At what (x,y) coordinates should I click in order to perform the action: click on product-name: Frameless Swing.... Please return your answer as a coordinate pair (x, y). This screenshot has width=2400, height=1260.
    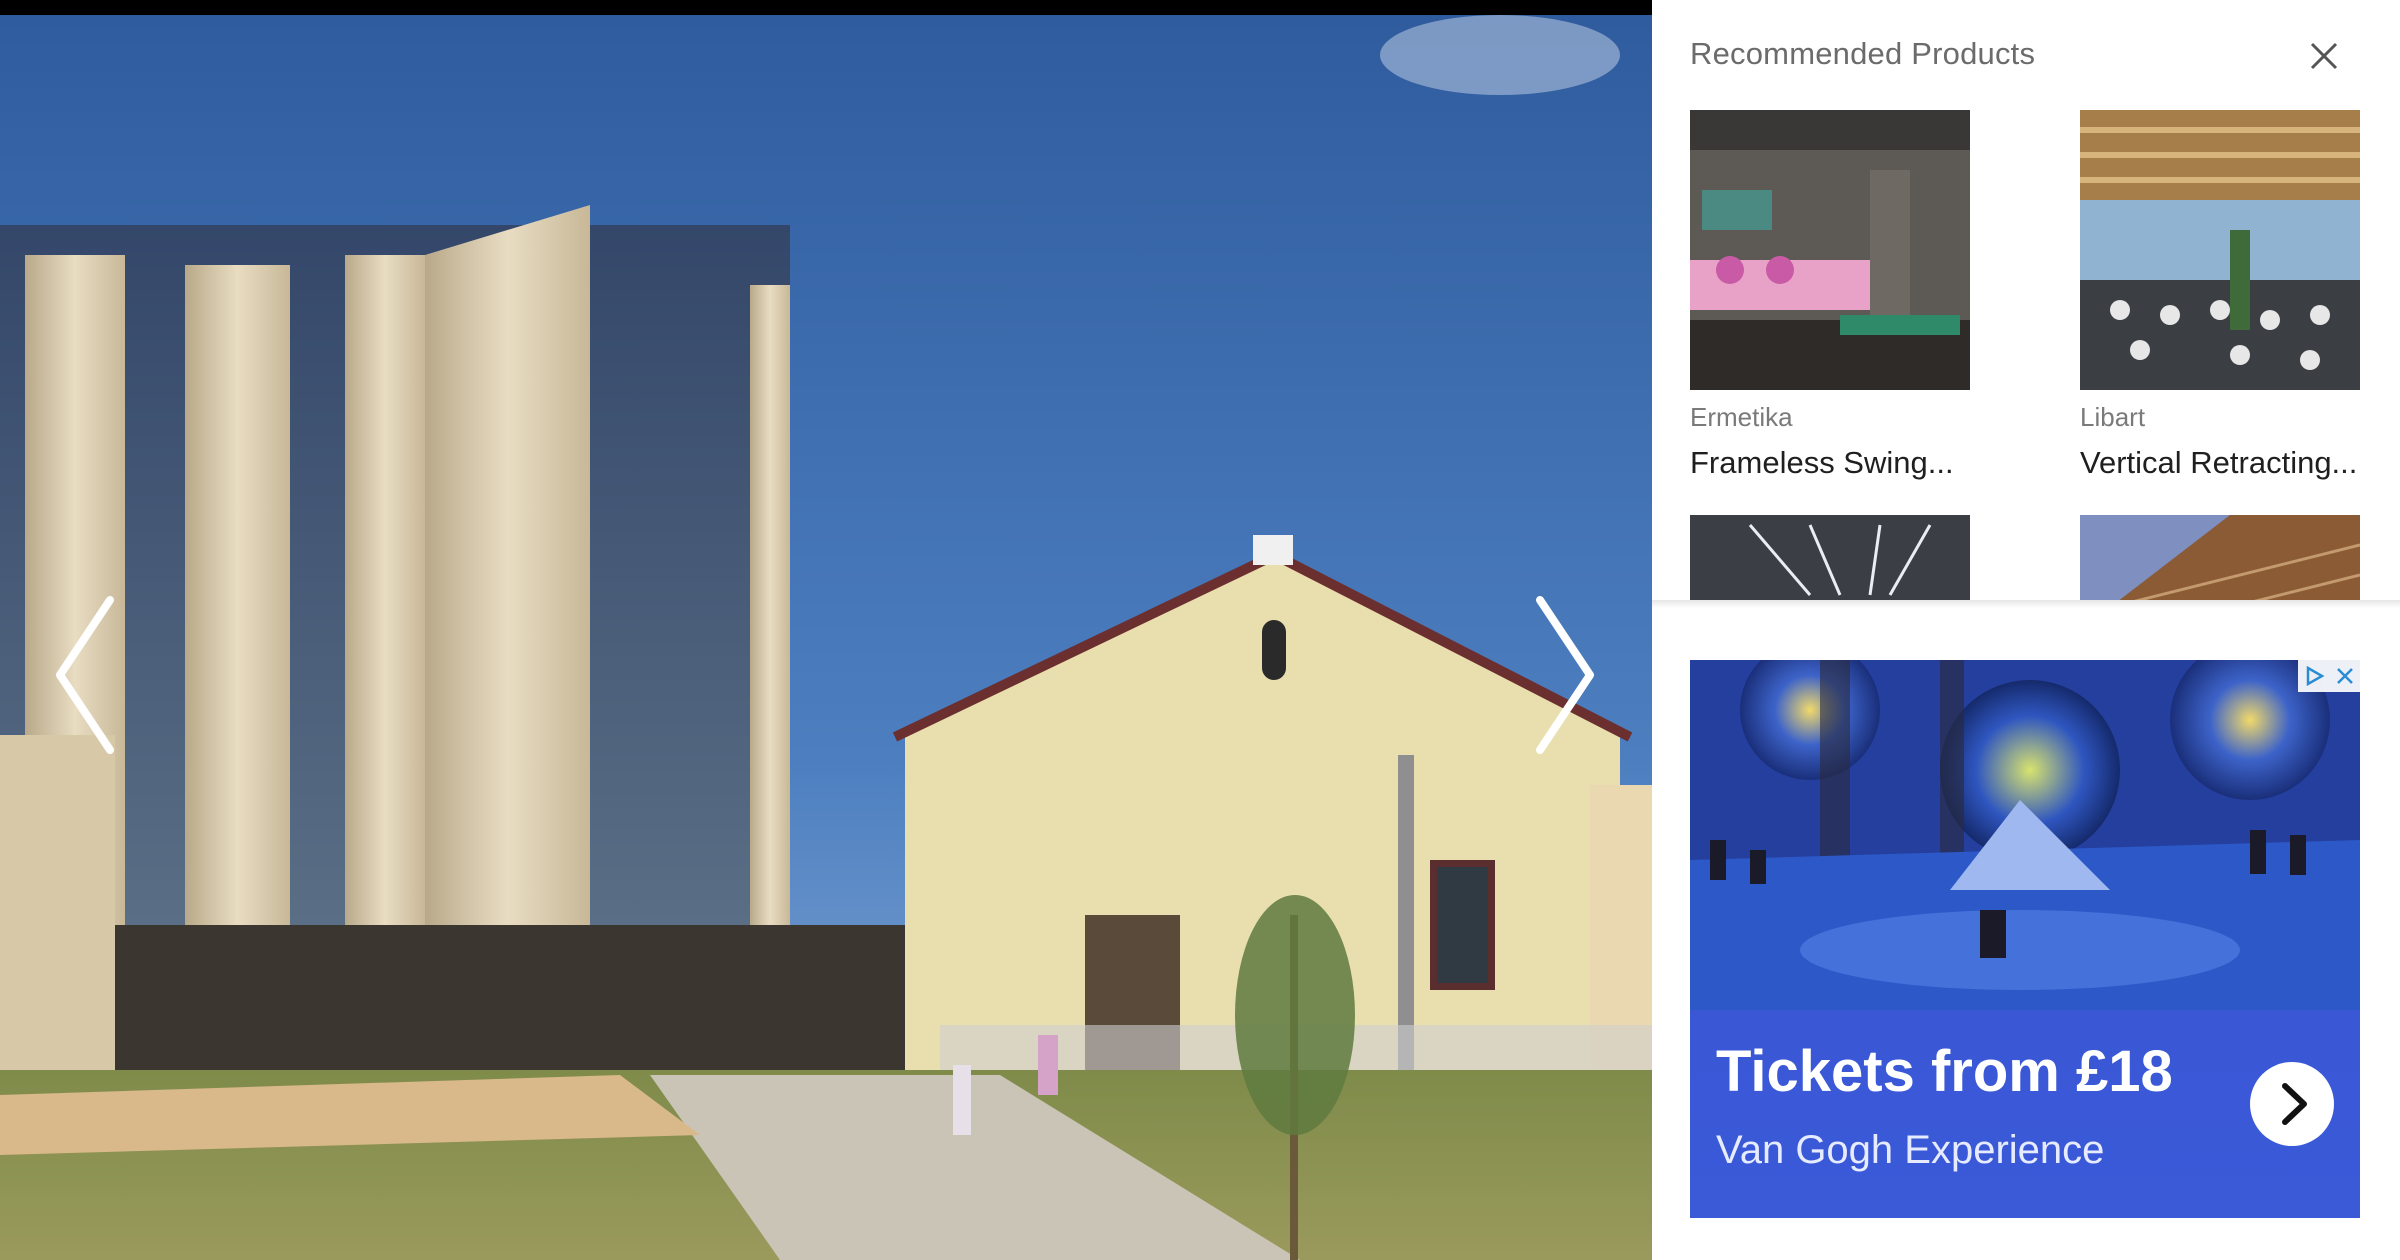
    Looking at the image, I should click on (1831, 463).